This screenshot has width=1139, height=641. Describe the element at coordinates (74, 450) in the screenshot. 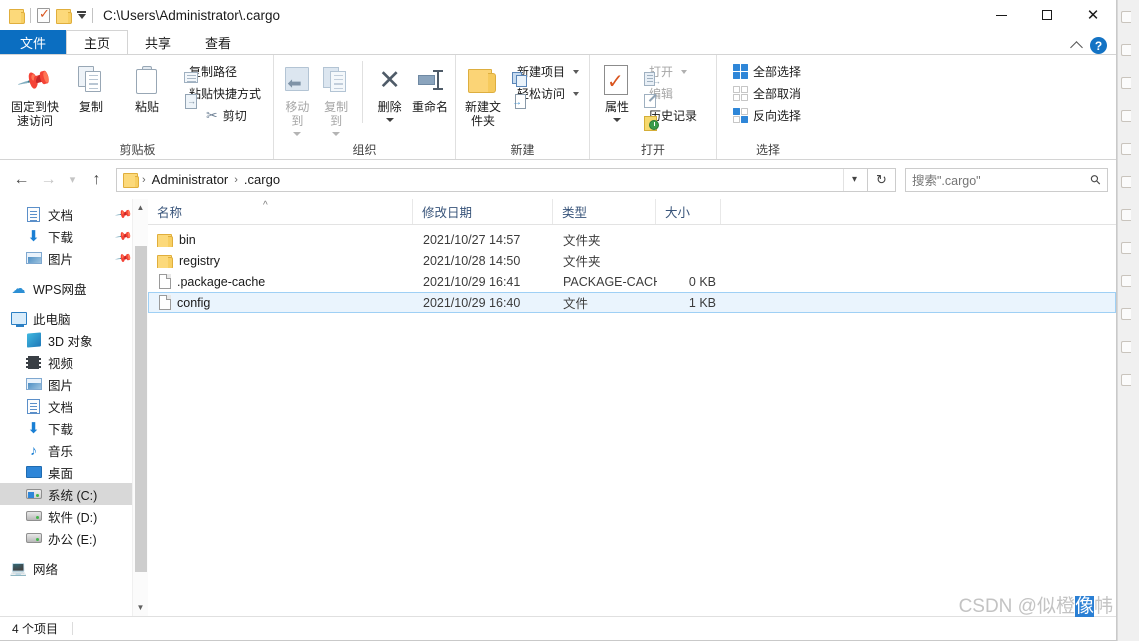

I see `sidebar-item-music: ♪ 音乐` at that location.